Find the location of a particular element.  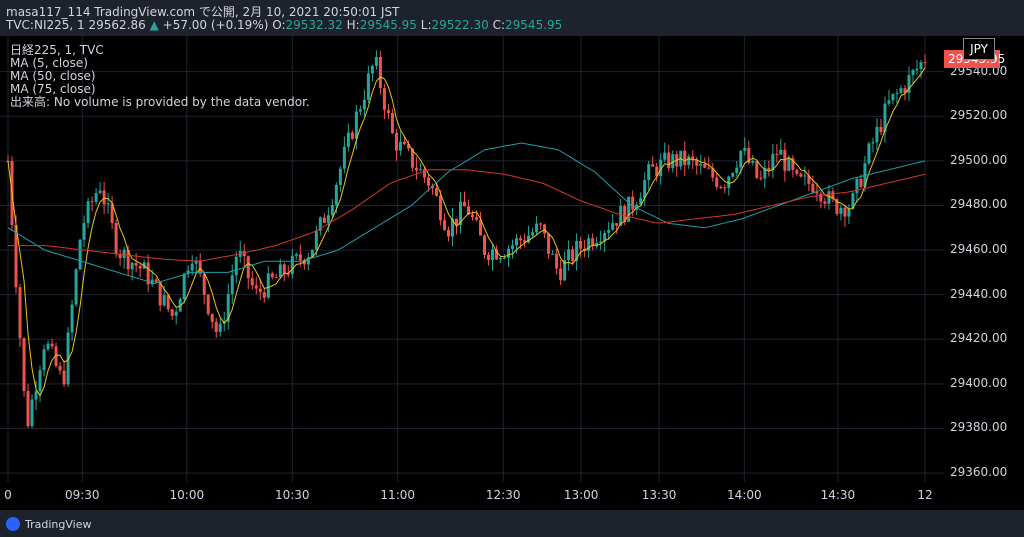

tradingview-logo: TradingView is located at coordinates (48, 524).